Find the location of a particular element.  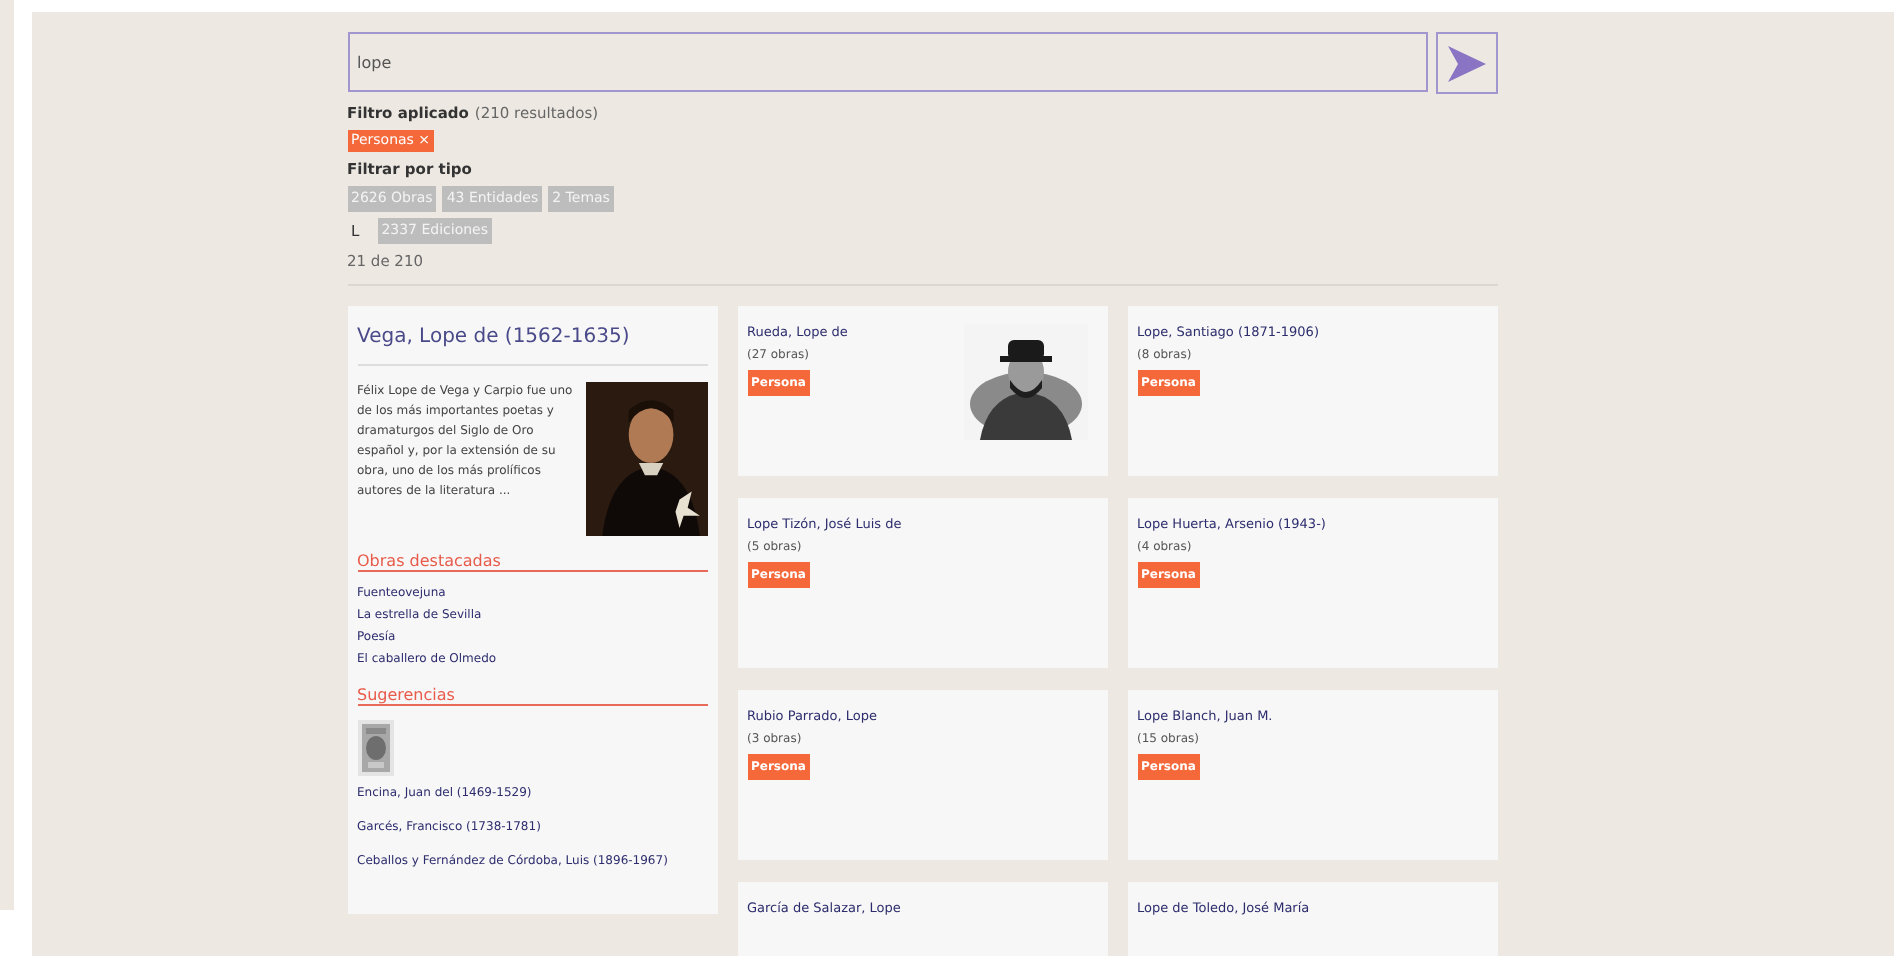

section-heading: Obras destacadas is located at coordinates (532, 562).